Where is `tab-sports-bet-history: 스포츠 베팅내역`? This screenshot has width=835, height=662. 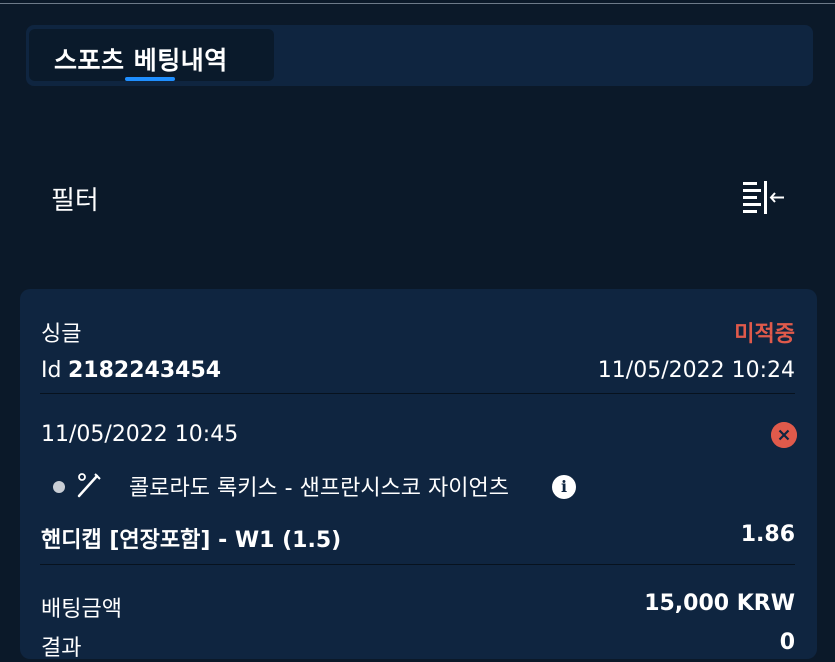 tab-sports-bet-history: 스포츠 베팅내역 is located at coordinates (151, 55).